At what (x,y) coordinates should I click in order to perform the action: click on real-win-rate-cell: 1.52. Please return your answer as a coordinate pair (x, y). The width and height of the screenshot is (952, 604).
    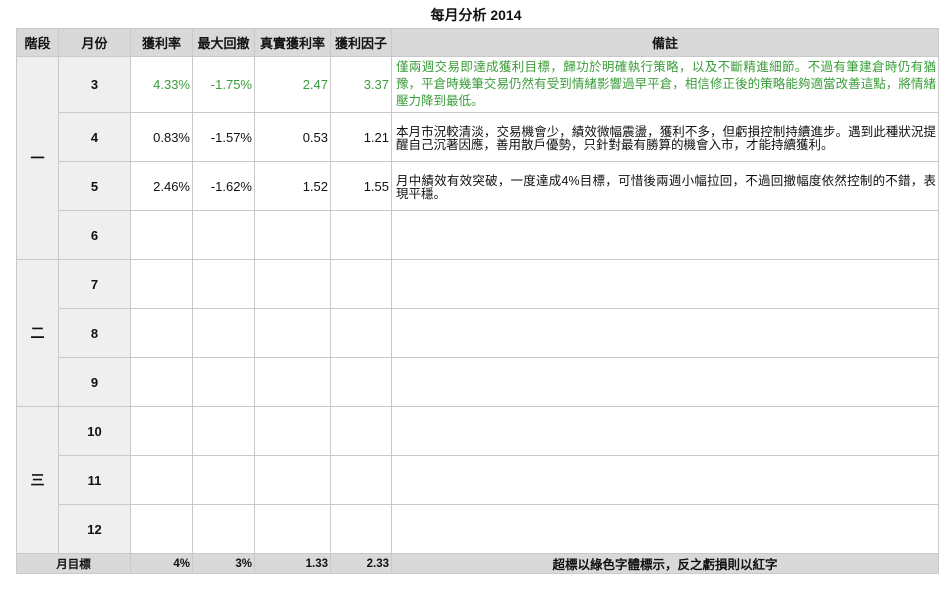
    Looking at the image, I should click on (292, 186).